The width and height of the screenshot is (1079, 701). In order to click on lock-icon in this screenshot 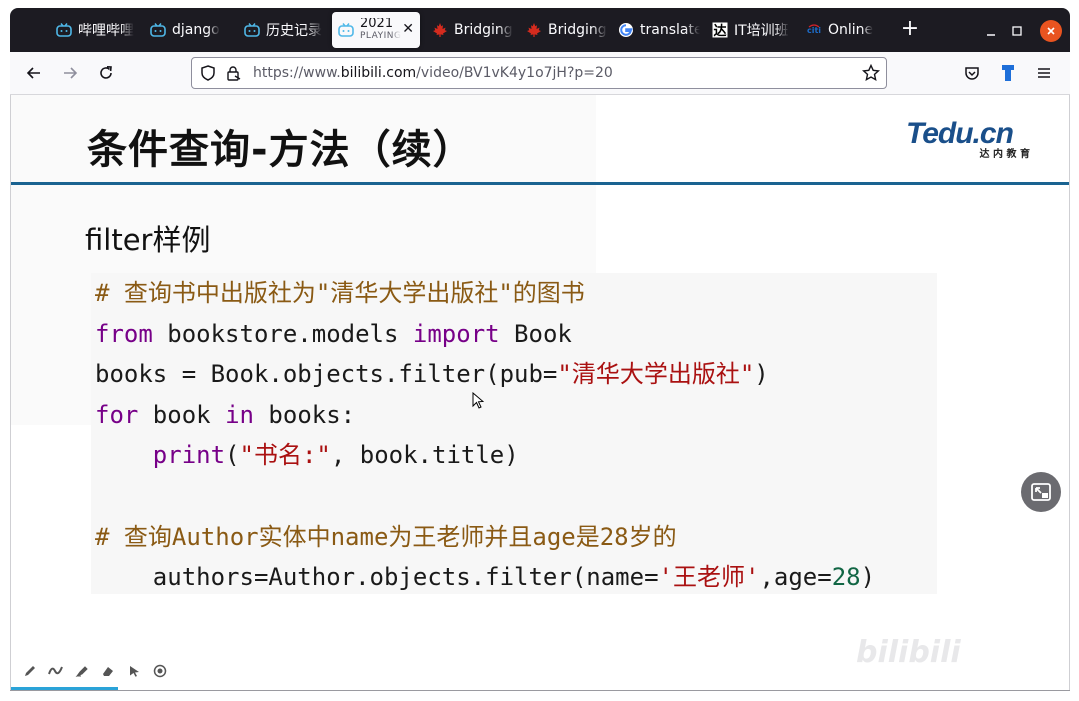, I will do `click(233, 75)`.